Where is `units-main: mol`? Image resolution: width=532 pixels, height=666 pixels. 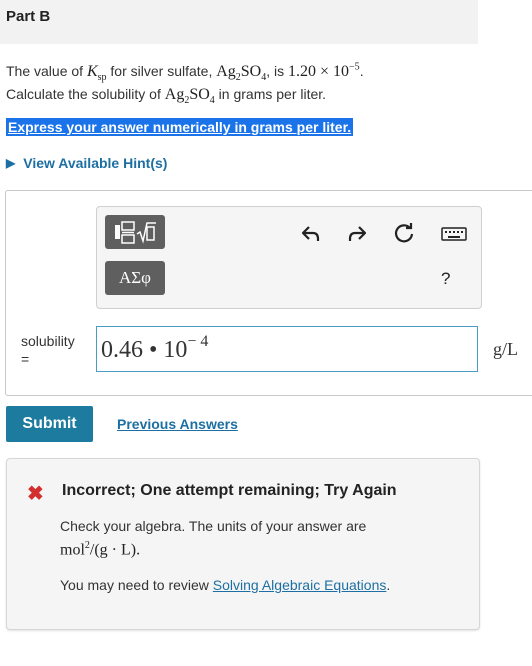
units-main: mol is located at coordinates (72, 550).